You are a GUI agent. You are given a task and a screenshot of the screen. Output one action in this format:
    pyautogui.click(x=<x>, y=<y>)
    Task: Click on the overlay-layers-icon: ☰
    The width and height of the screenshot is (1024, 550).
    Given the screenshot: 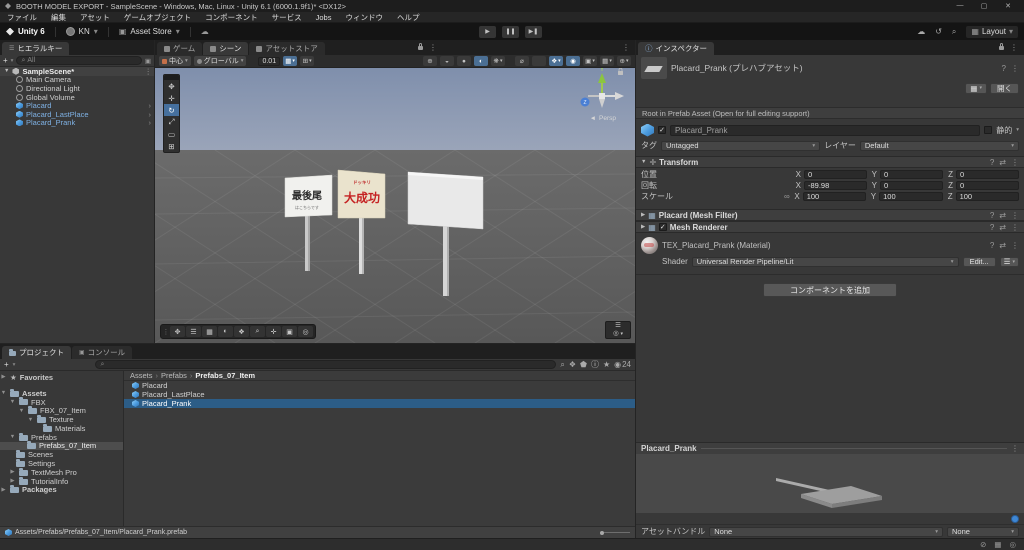 What is the action you would take?
    pyautogui.click(x=193, y=331)
    